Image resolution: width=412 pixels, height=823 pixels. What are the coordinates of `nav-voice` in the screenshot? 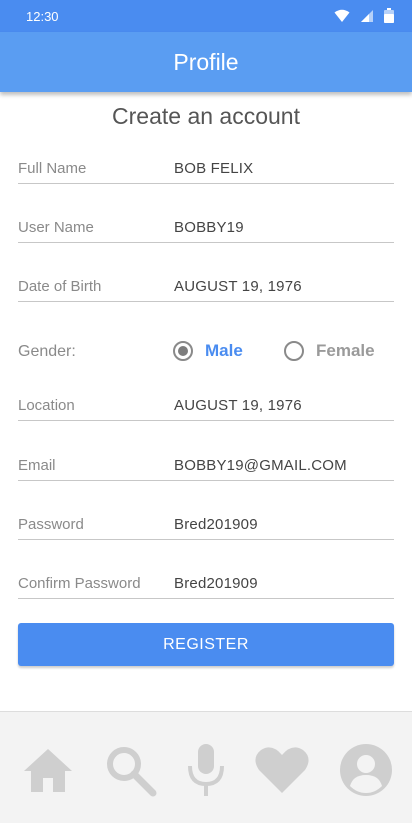 It's located at (206, 770).